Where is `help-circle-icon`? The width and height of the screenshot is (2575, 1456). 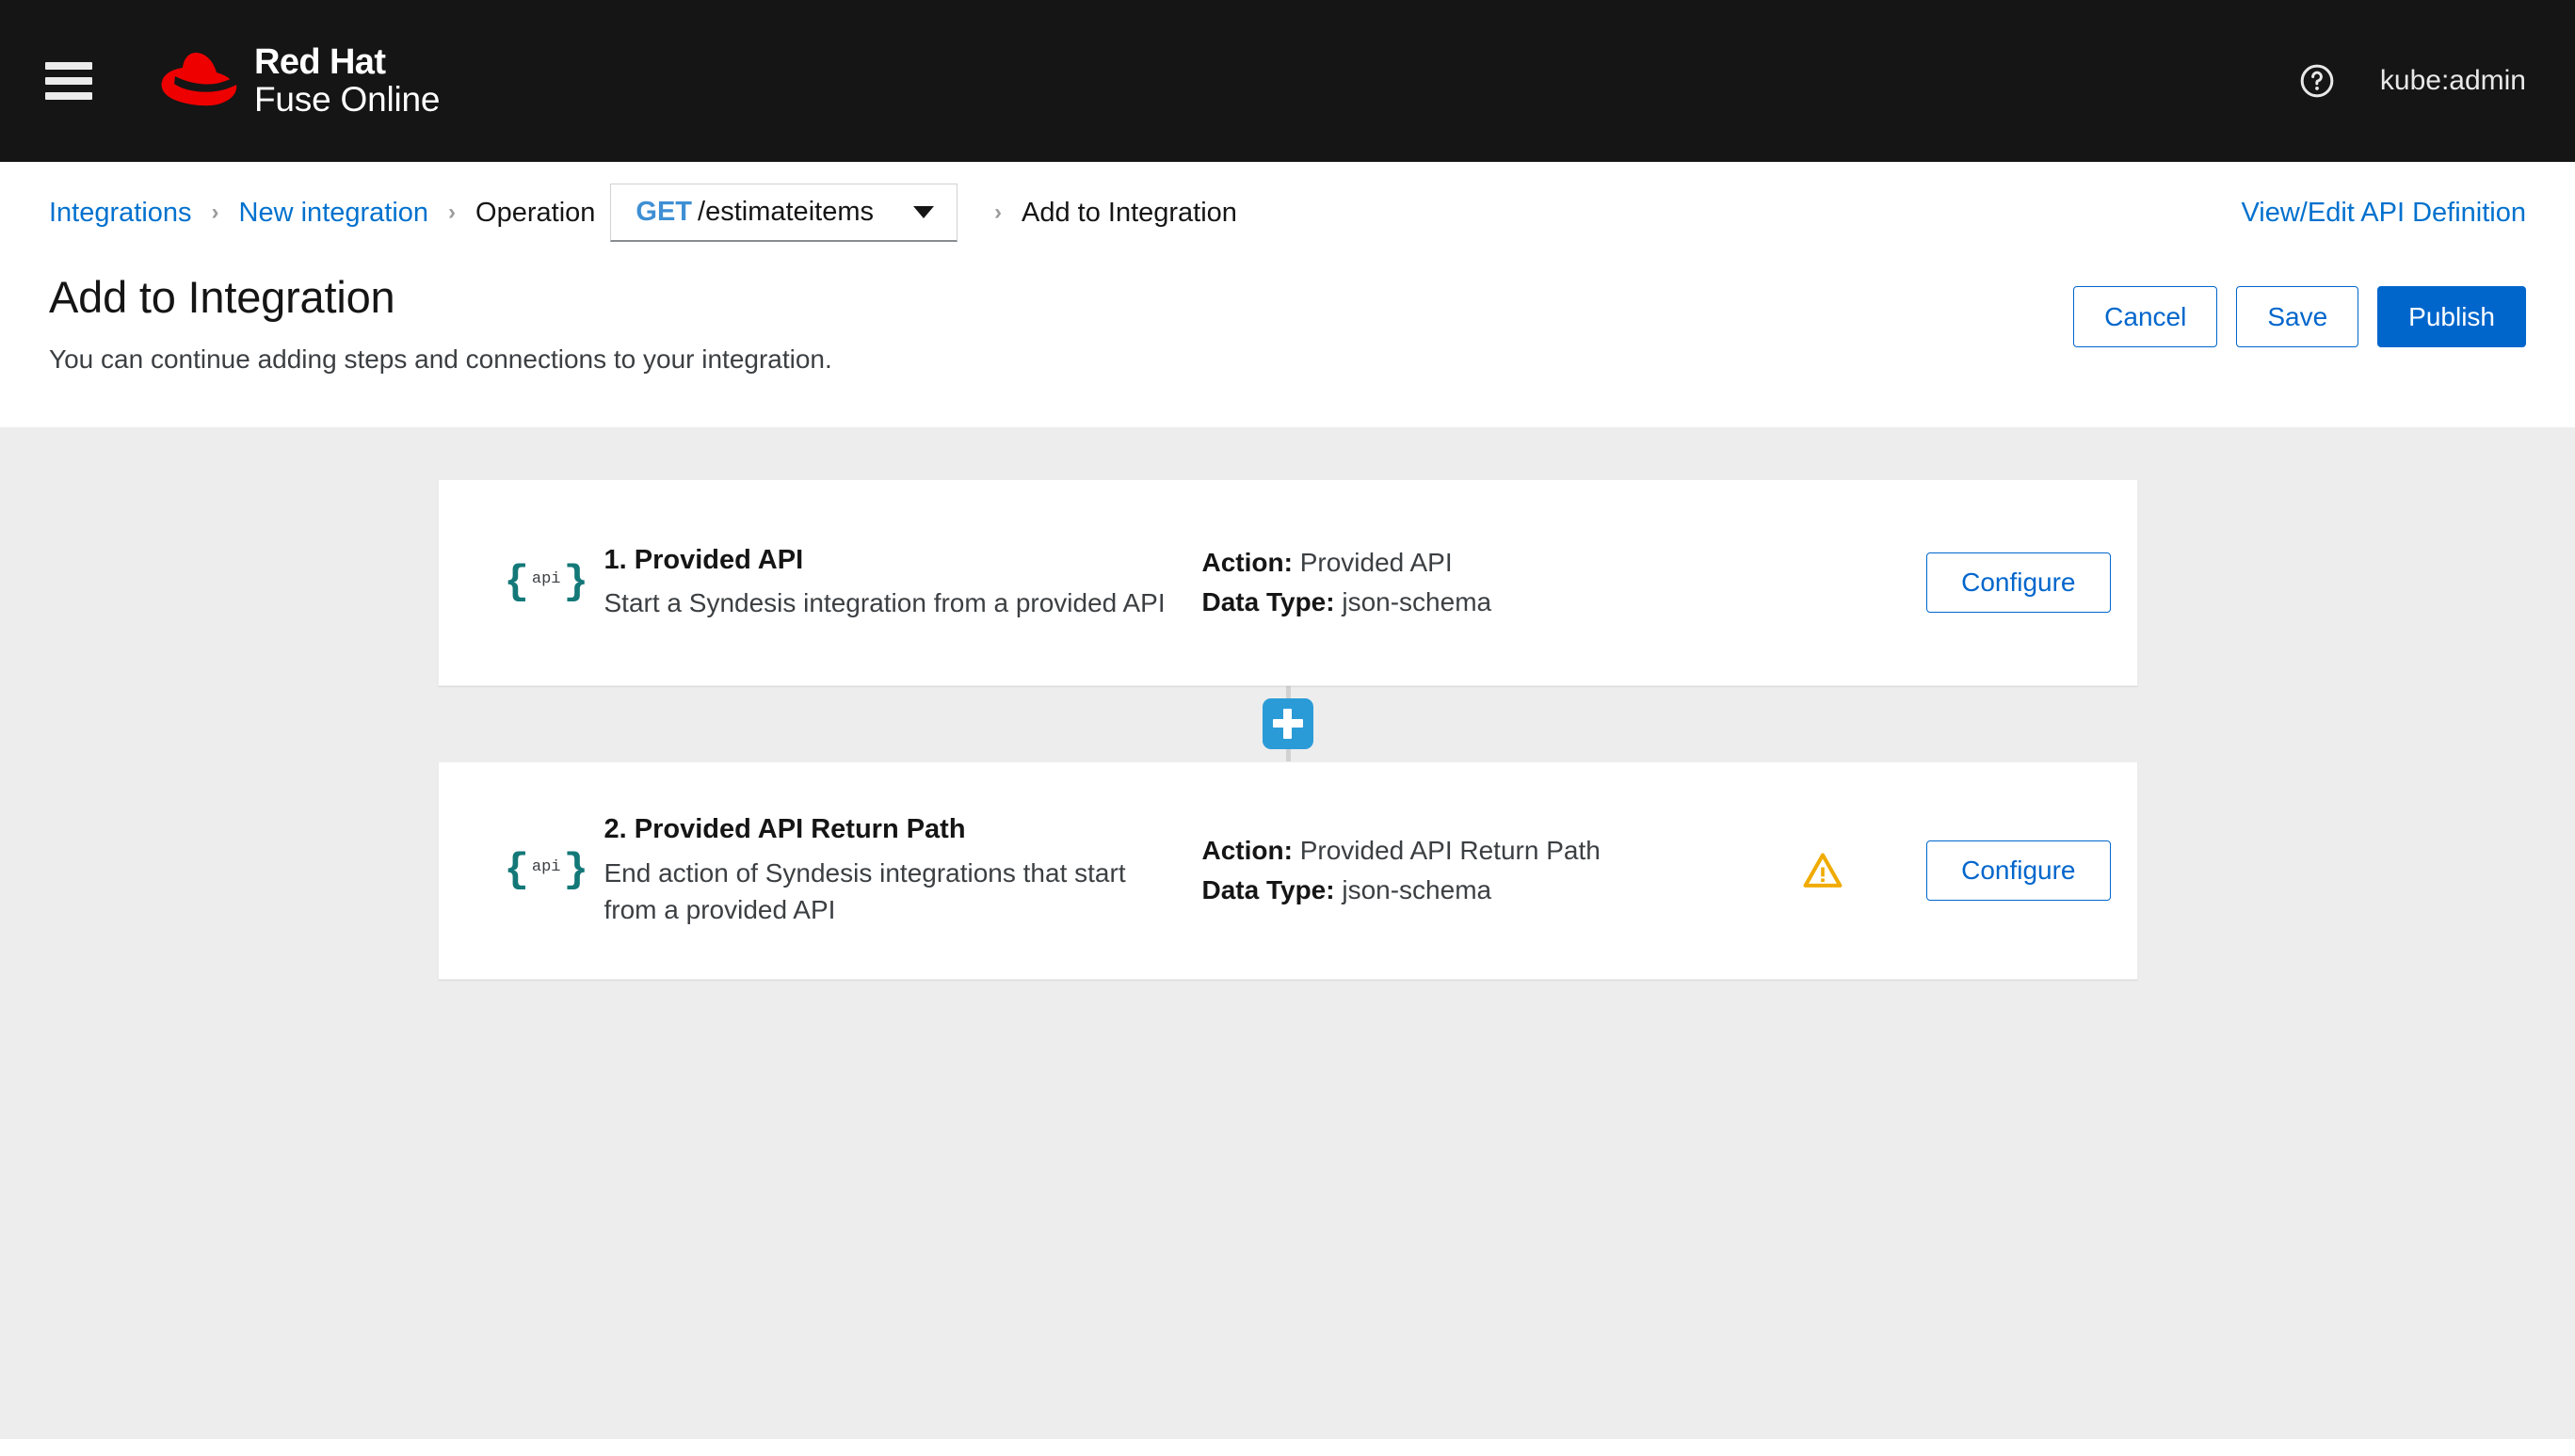 help-circle-icon is located at coordinates (2317, 81).